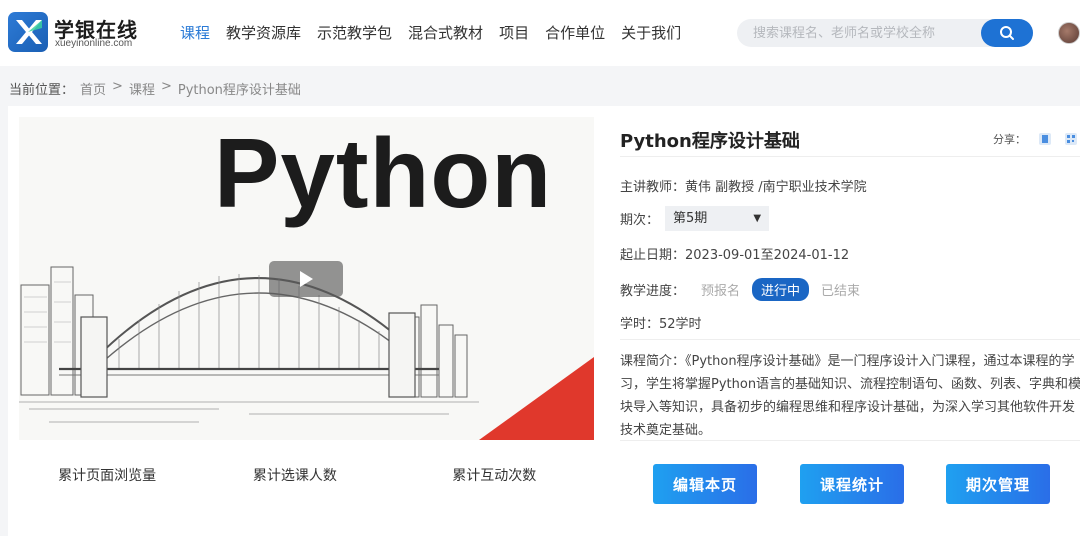 This screenshot has height=536, width=1080. What do you see at coordinates (998, 484) in the screenshot?
I see `term-management-button: 期次管理` at bounding box center [998, 484].